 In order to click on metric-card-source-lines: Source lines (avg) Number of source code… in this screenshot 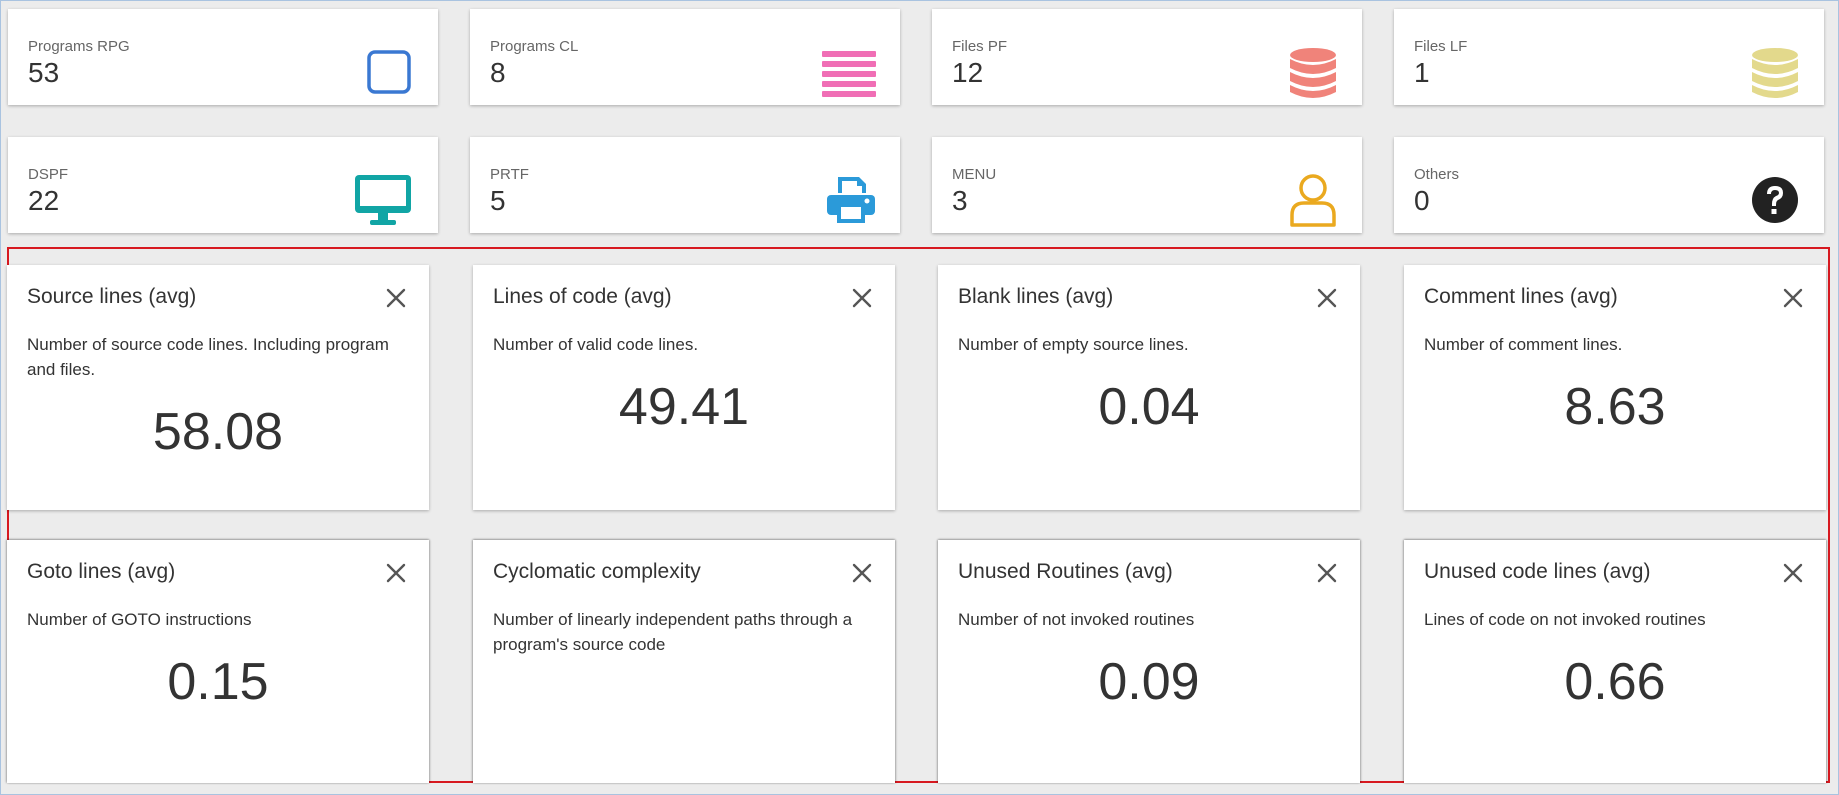, I will do `click(218, 387)`.